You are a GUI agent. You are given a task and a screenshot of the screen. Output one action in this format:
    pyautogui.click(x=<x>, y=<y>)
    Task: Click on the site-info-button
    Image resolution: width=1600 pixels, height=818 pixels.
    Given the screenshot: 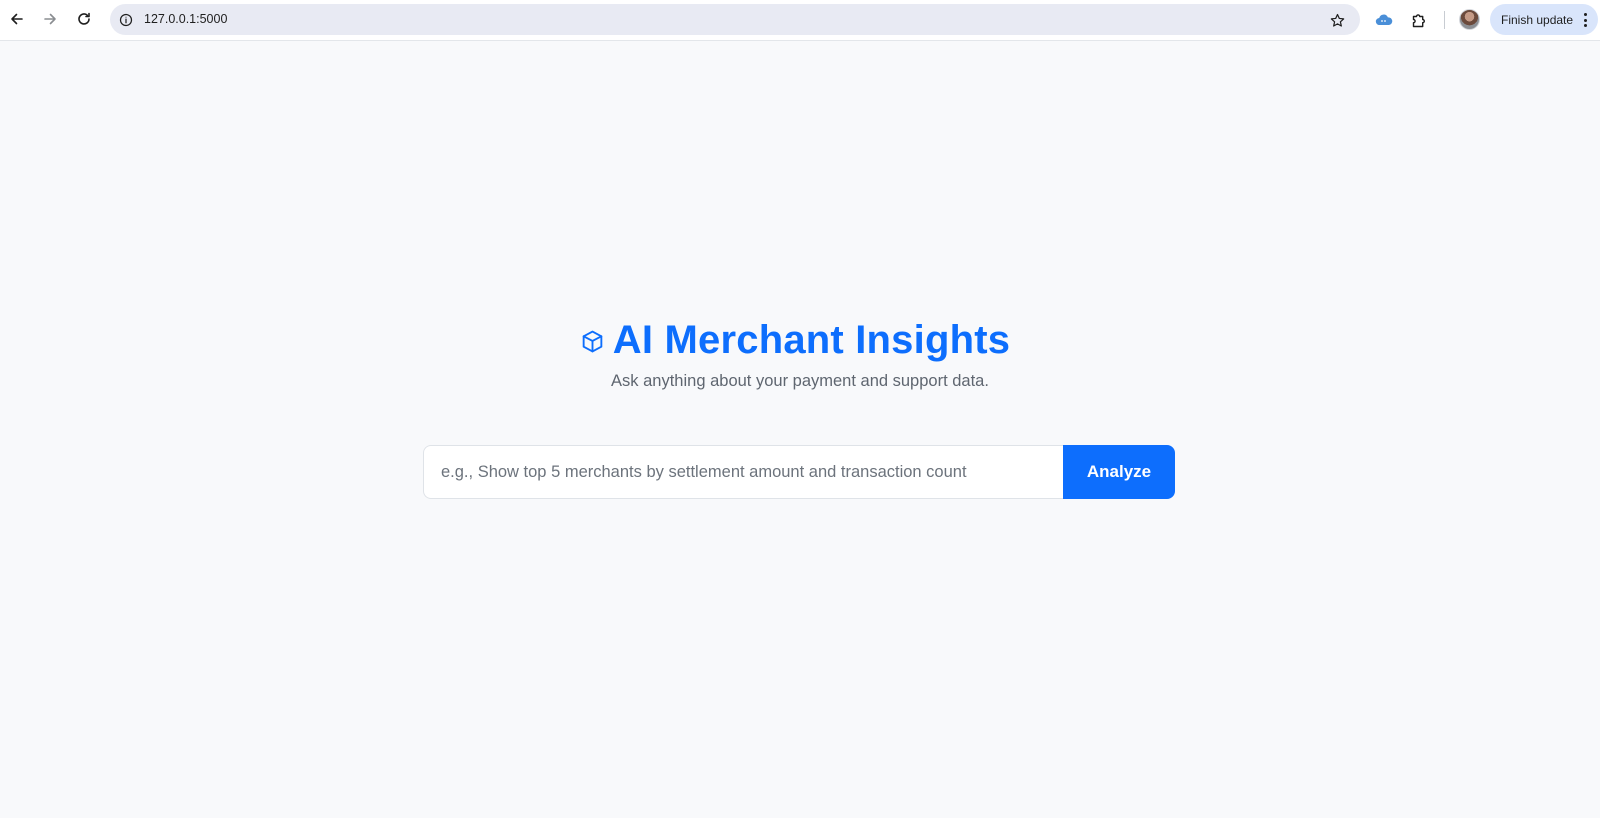 What is the action you would take?
    pyautogui.click(x=126, y=19)
    